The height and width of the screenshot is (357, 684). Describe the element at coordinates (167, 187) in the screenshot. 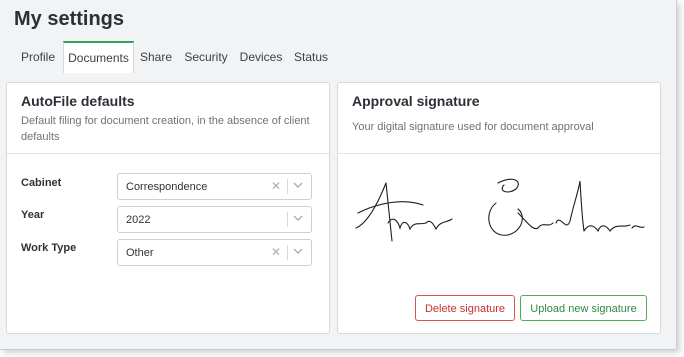

I see `cabinet-value: Correspondence` at that location.